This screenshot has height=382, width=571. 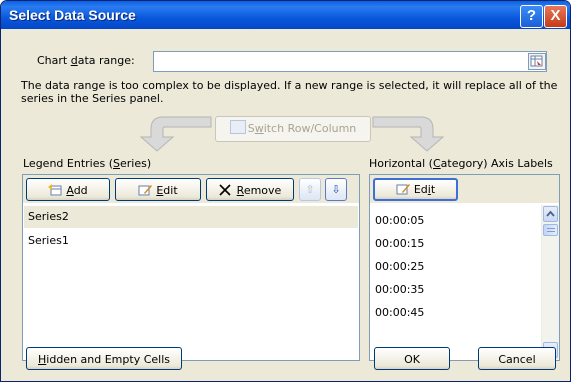 What do you see at coordinates (87, 163) in the screenshot?
I see `legend-entries-heading: Legend Entries (Series)` at bounding box center [87, 163].